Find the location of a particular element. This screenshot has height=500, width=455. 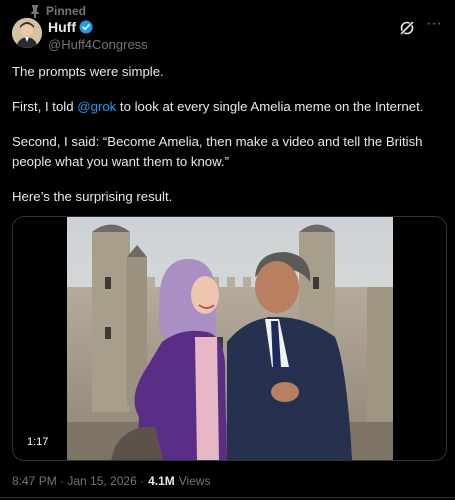

pin-icon is located at coordinates (35, 11).